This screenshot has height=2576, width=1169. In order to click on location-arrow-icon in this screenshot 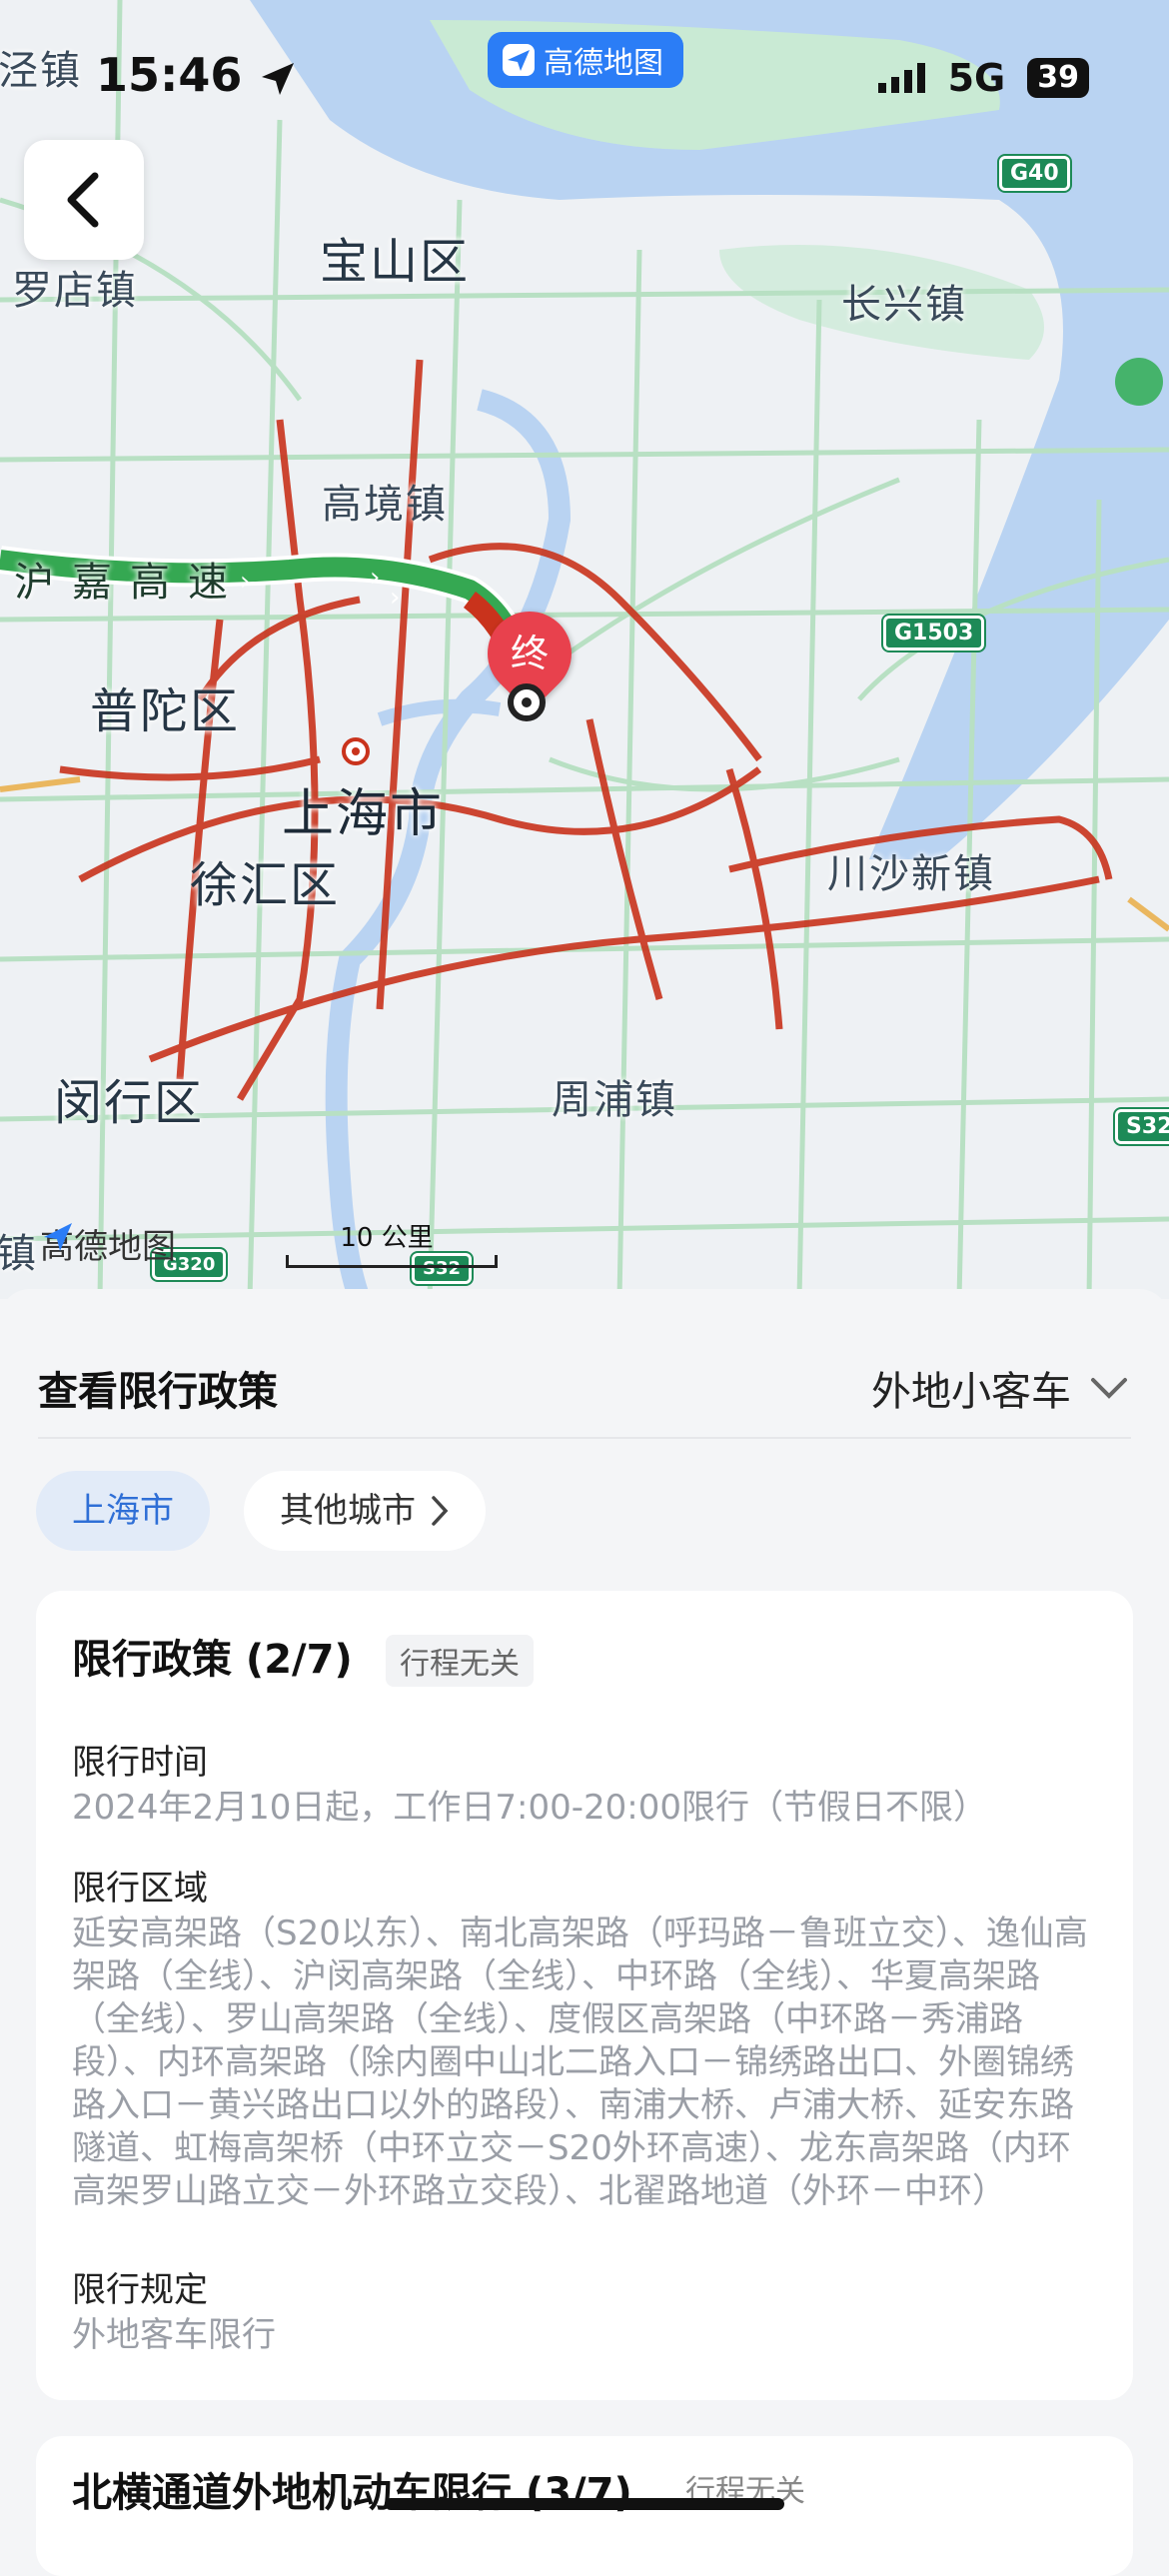, I will do `click(278, 78)`.